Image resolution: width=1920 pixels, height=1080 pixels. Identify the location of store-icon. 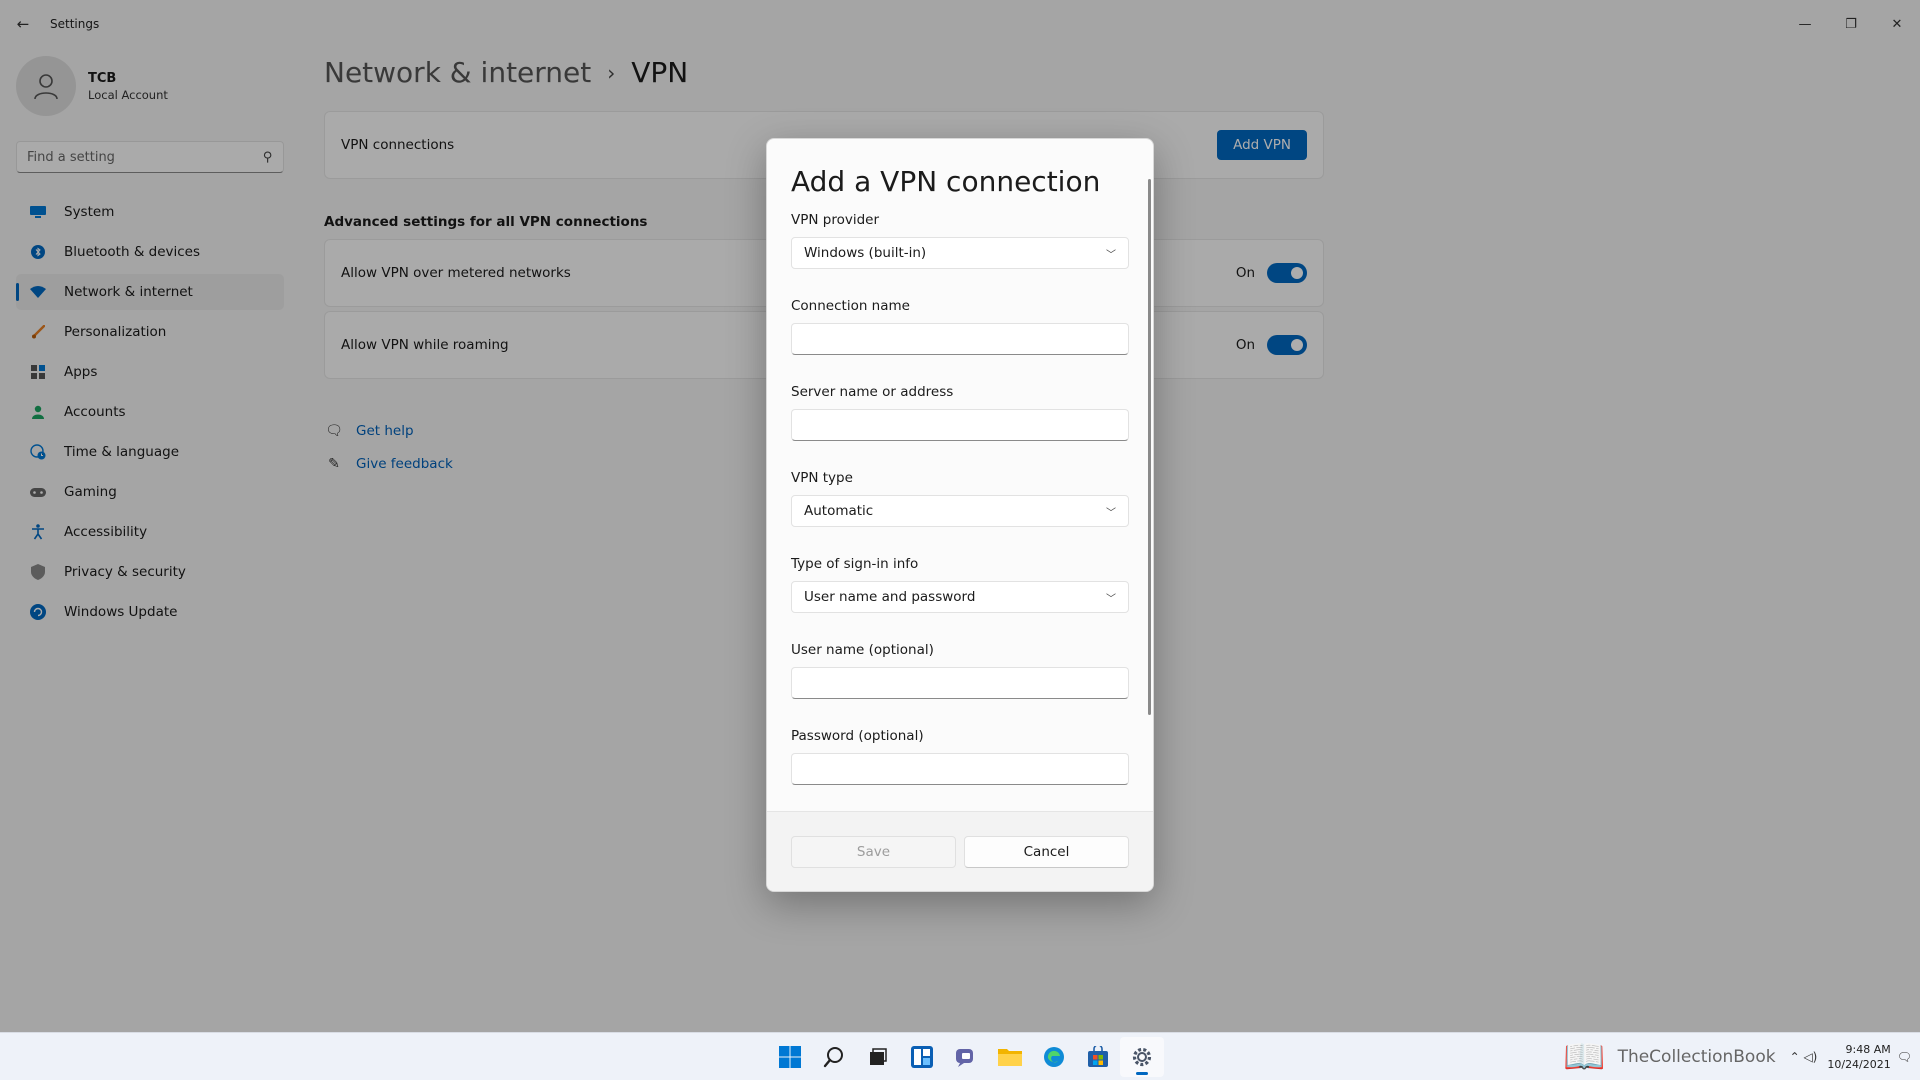
(1098, 1056).